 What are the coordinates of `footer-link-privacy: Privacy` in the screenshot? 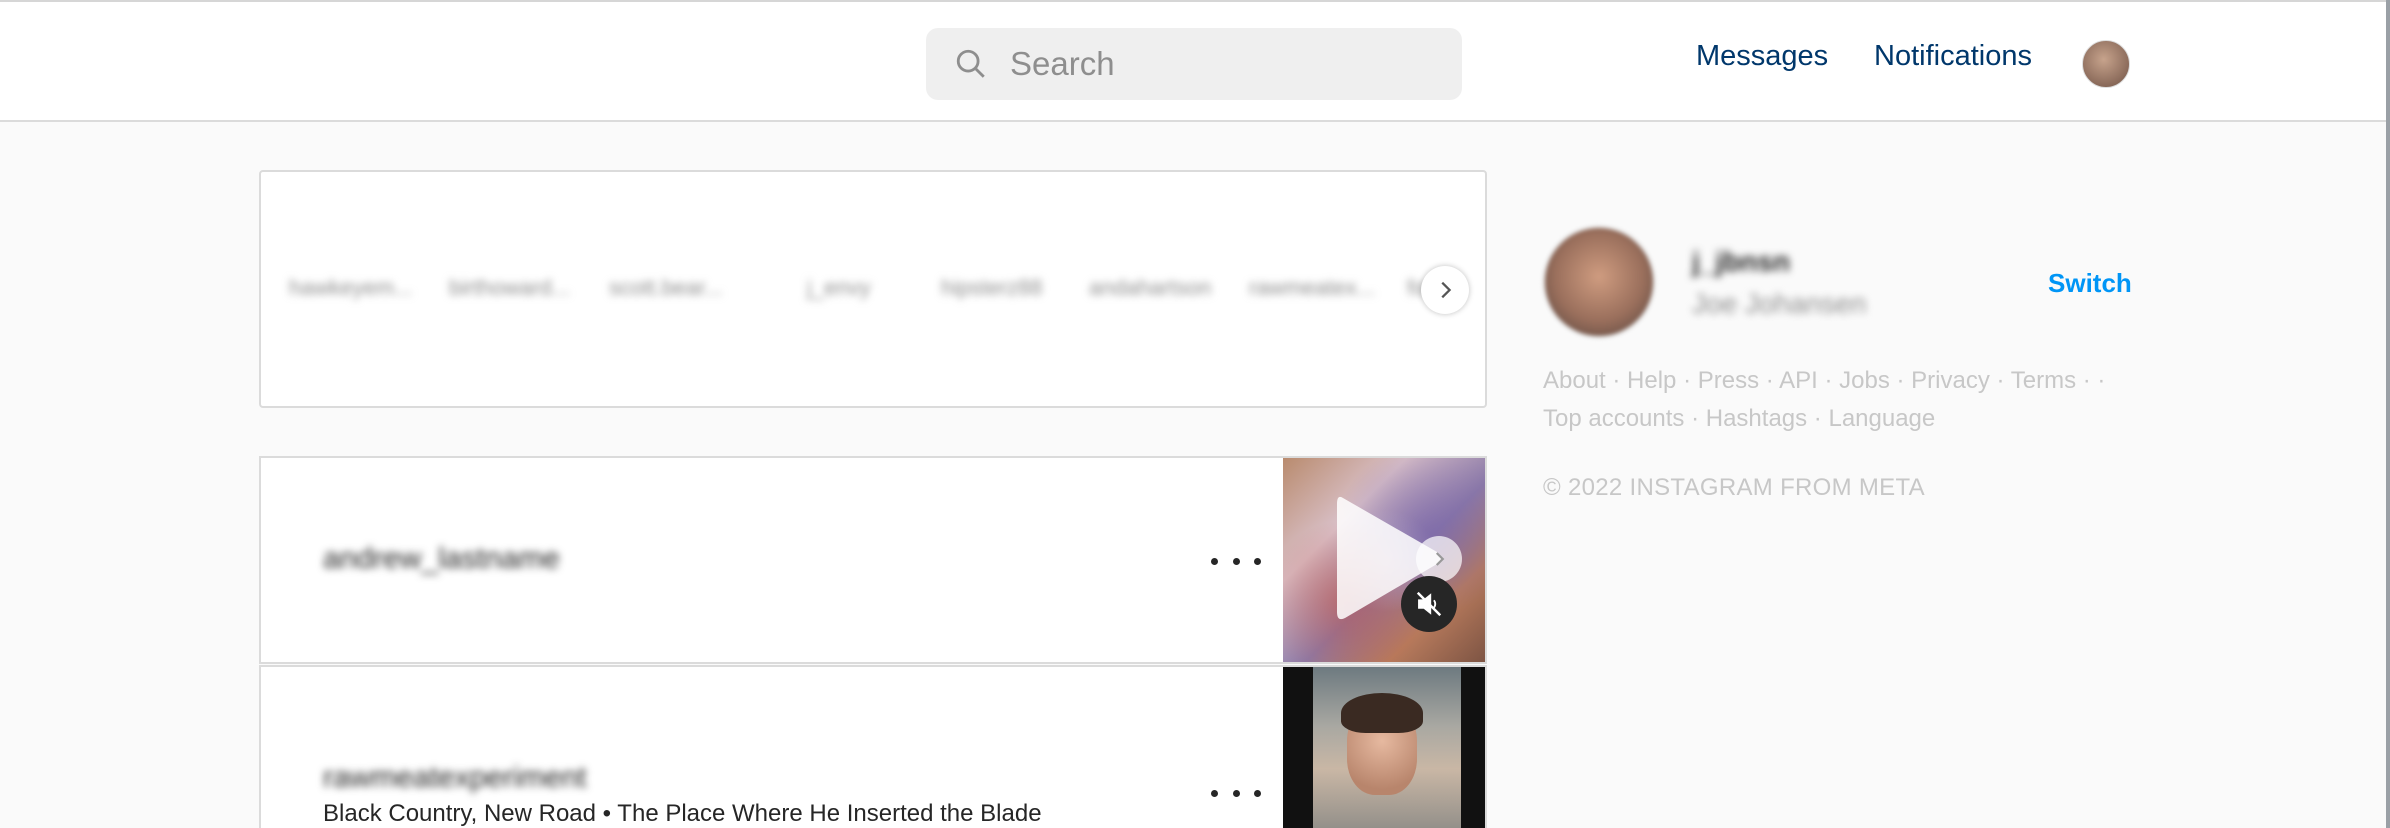 It's located at (1950, 380).